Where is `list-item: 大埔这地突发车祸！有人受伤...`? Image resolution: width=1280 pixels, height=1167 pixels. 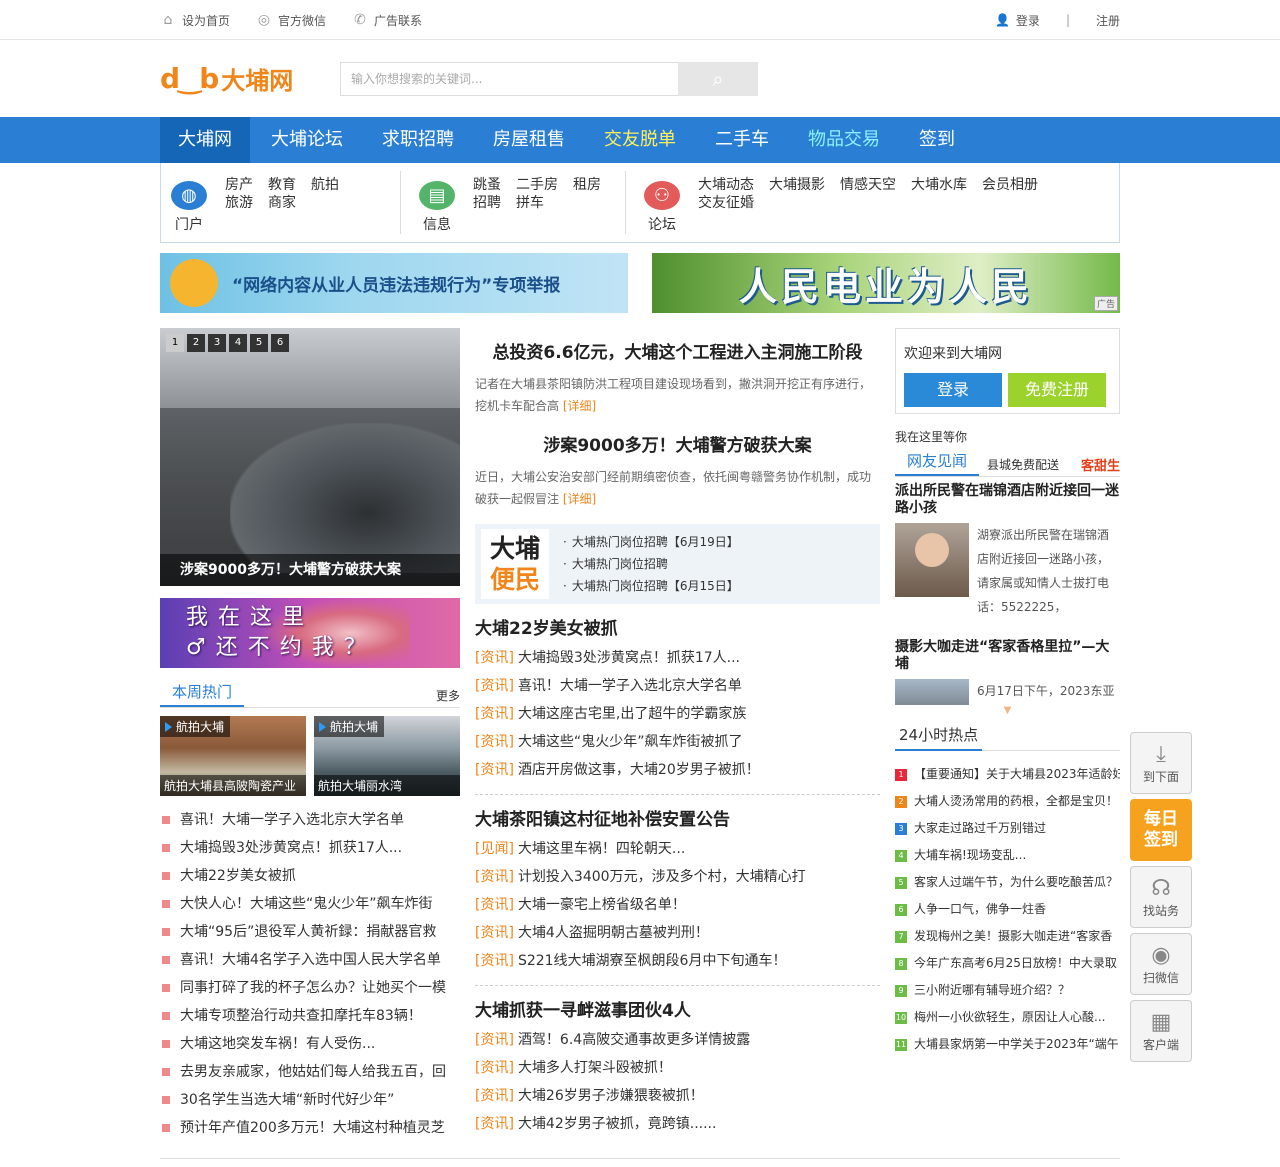
list-item: 大埔这地突发车祸！有人受伤... is located at coordinates (310, 1044).